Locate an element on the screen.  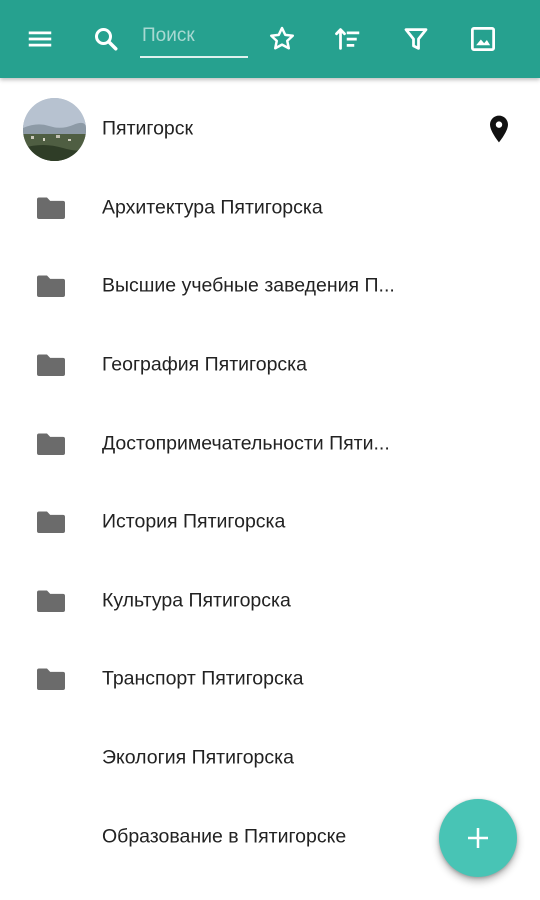
sort-icon is located at coordinates (348, 39).